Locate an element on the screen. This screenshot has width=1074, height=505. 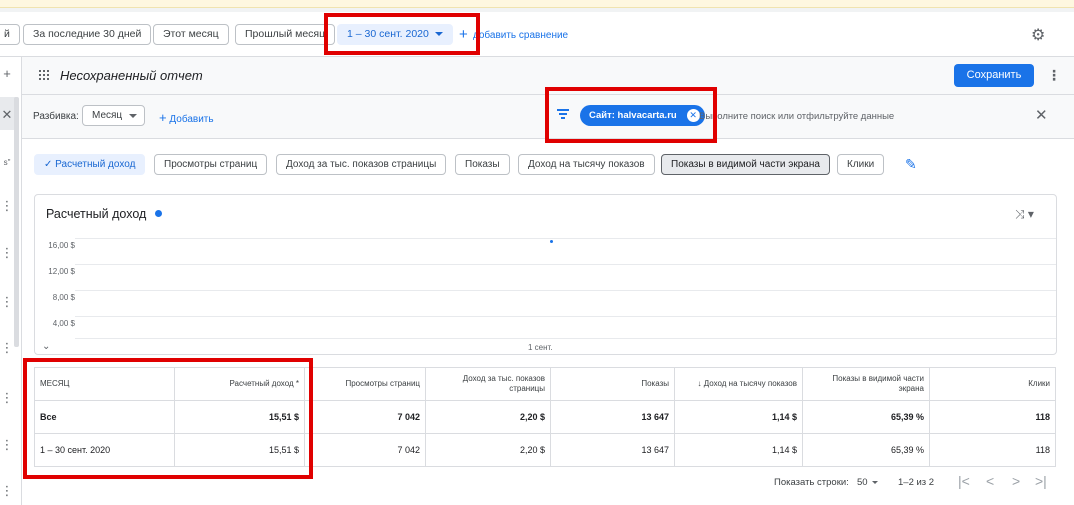
col-impression-rpm: ↓ Доход на тысячу показов is located at coordinates (738, 384).